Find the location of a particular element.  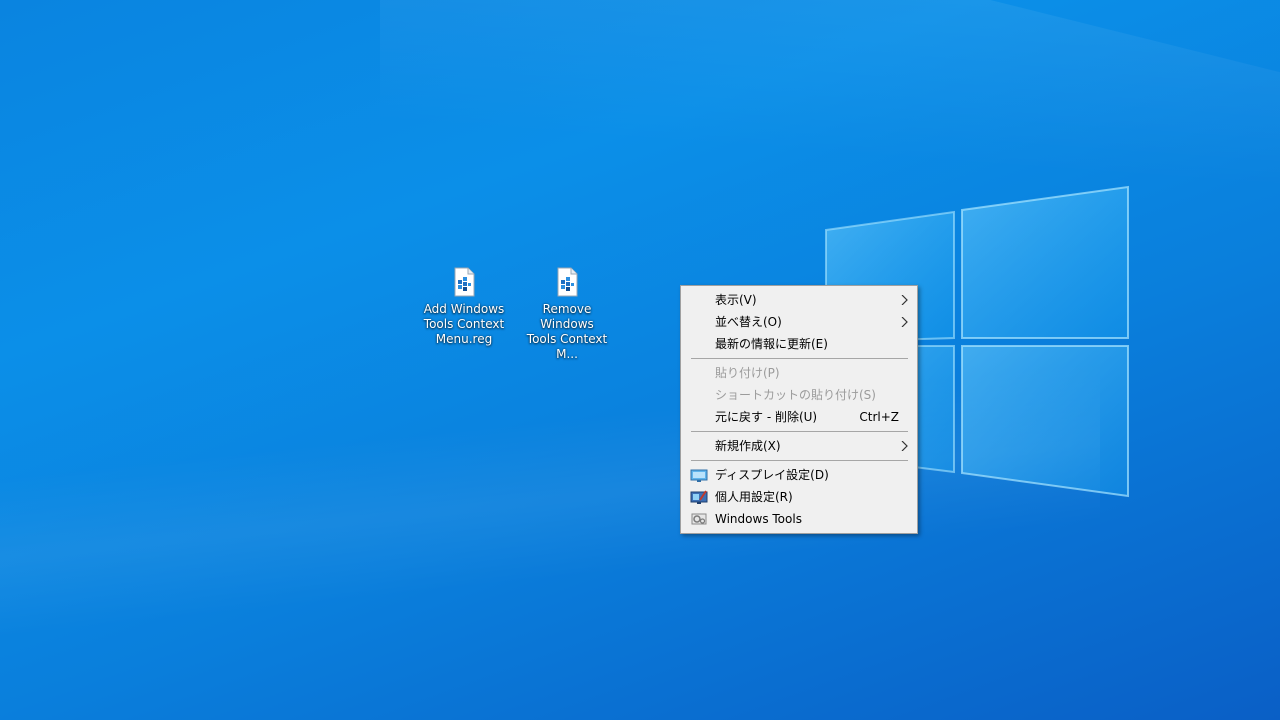

menu-item-label: 表示(V) is located at coordinates (736, 300).